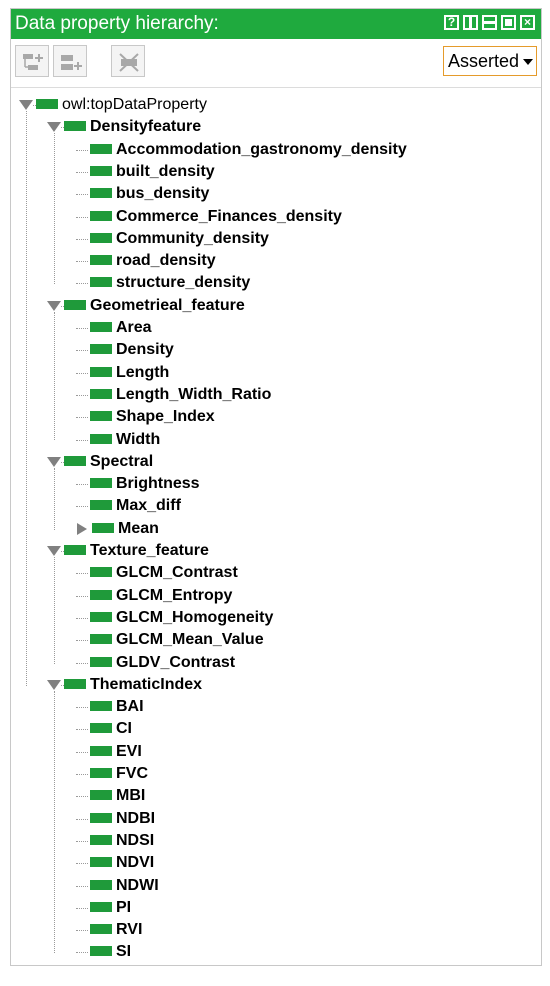 The height and width of the screenshot is (986, 550). Describe the element at coordinates (177, 573) in the screenshot. I see `tree-node-label: GLCM_Contrast` at that location.